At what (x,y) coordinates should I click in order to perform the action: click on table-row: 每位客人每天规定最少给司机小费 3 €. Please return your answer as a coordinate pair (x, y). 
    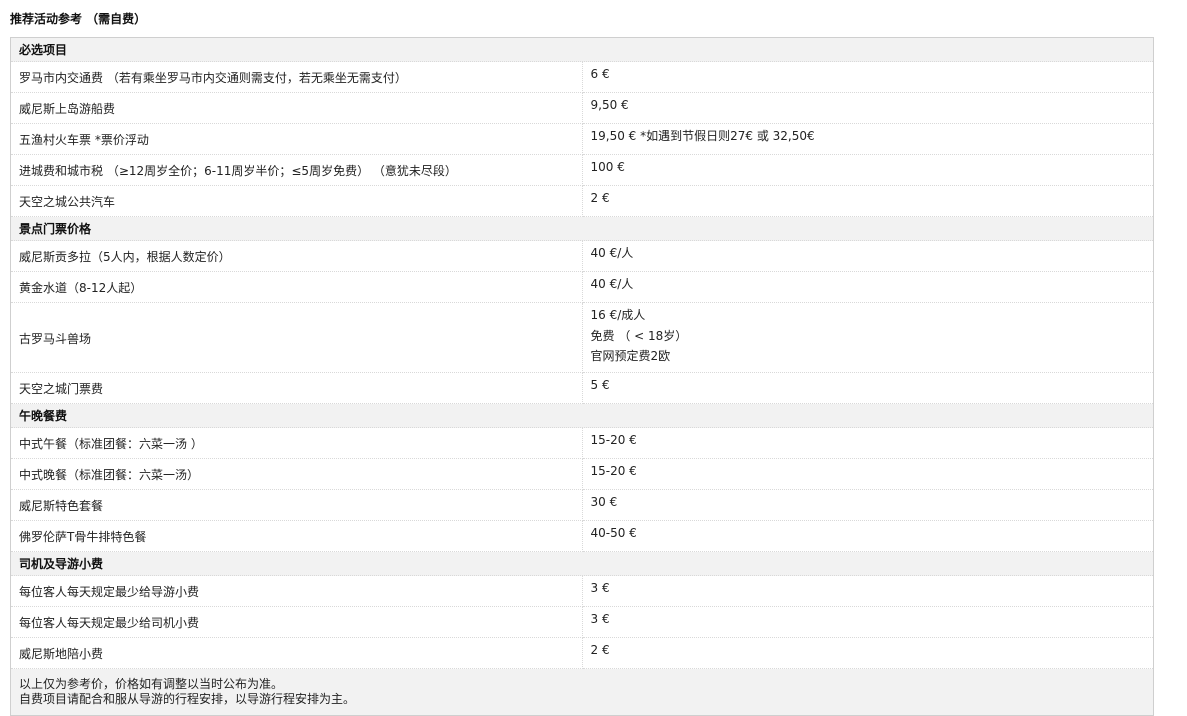
    Looking at the image, I should click on (582, 622).